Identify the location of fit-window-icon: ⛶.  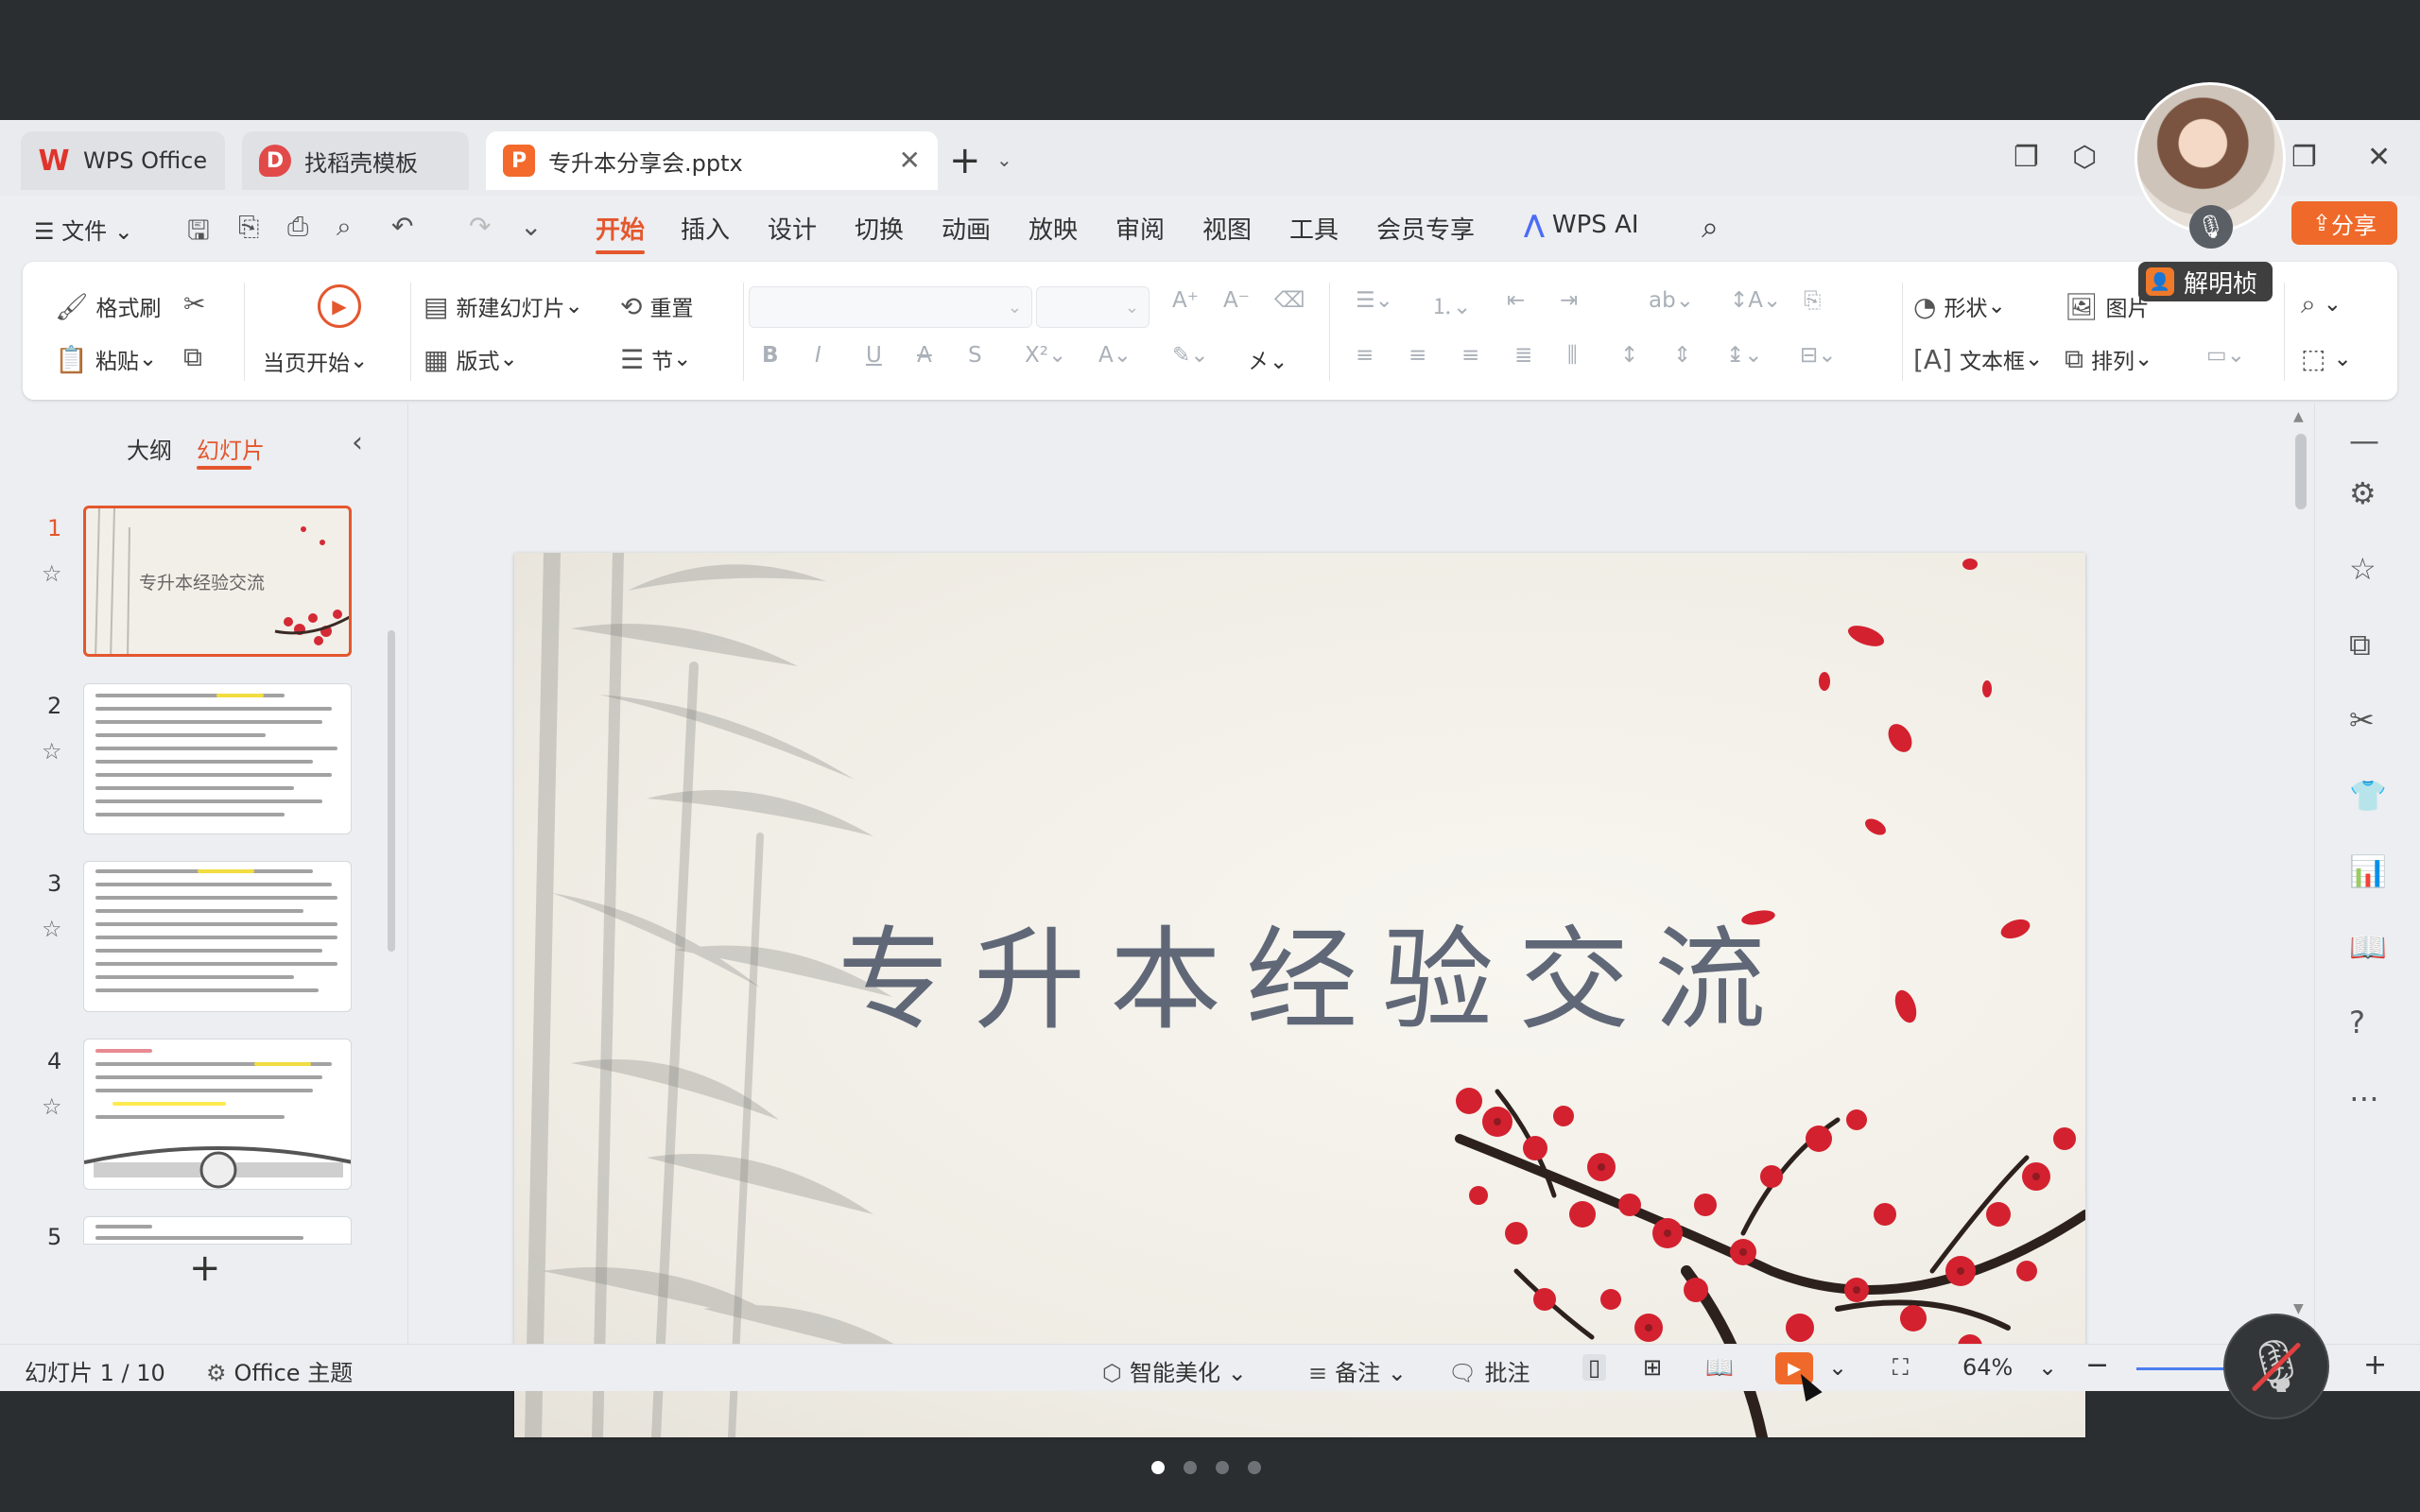
(1901, 1367).